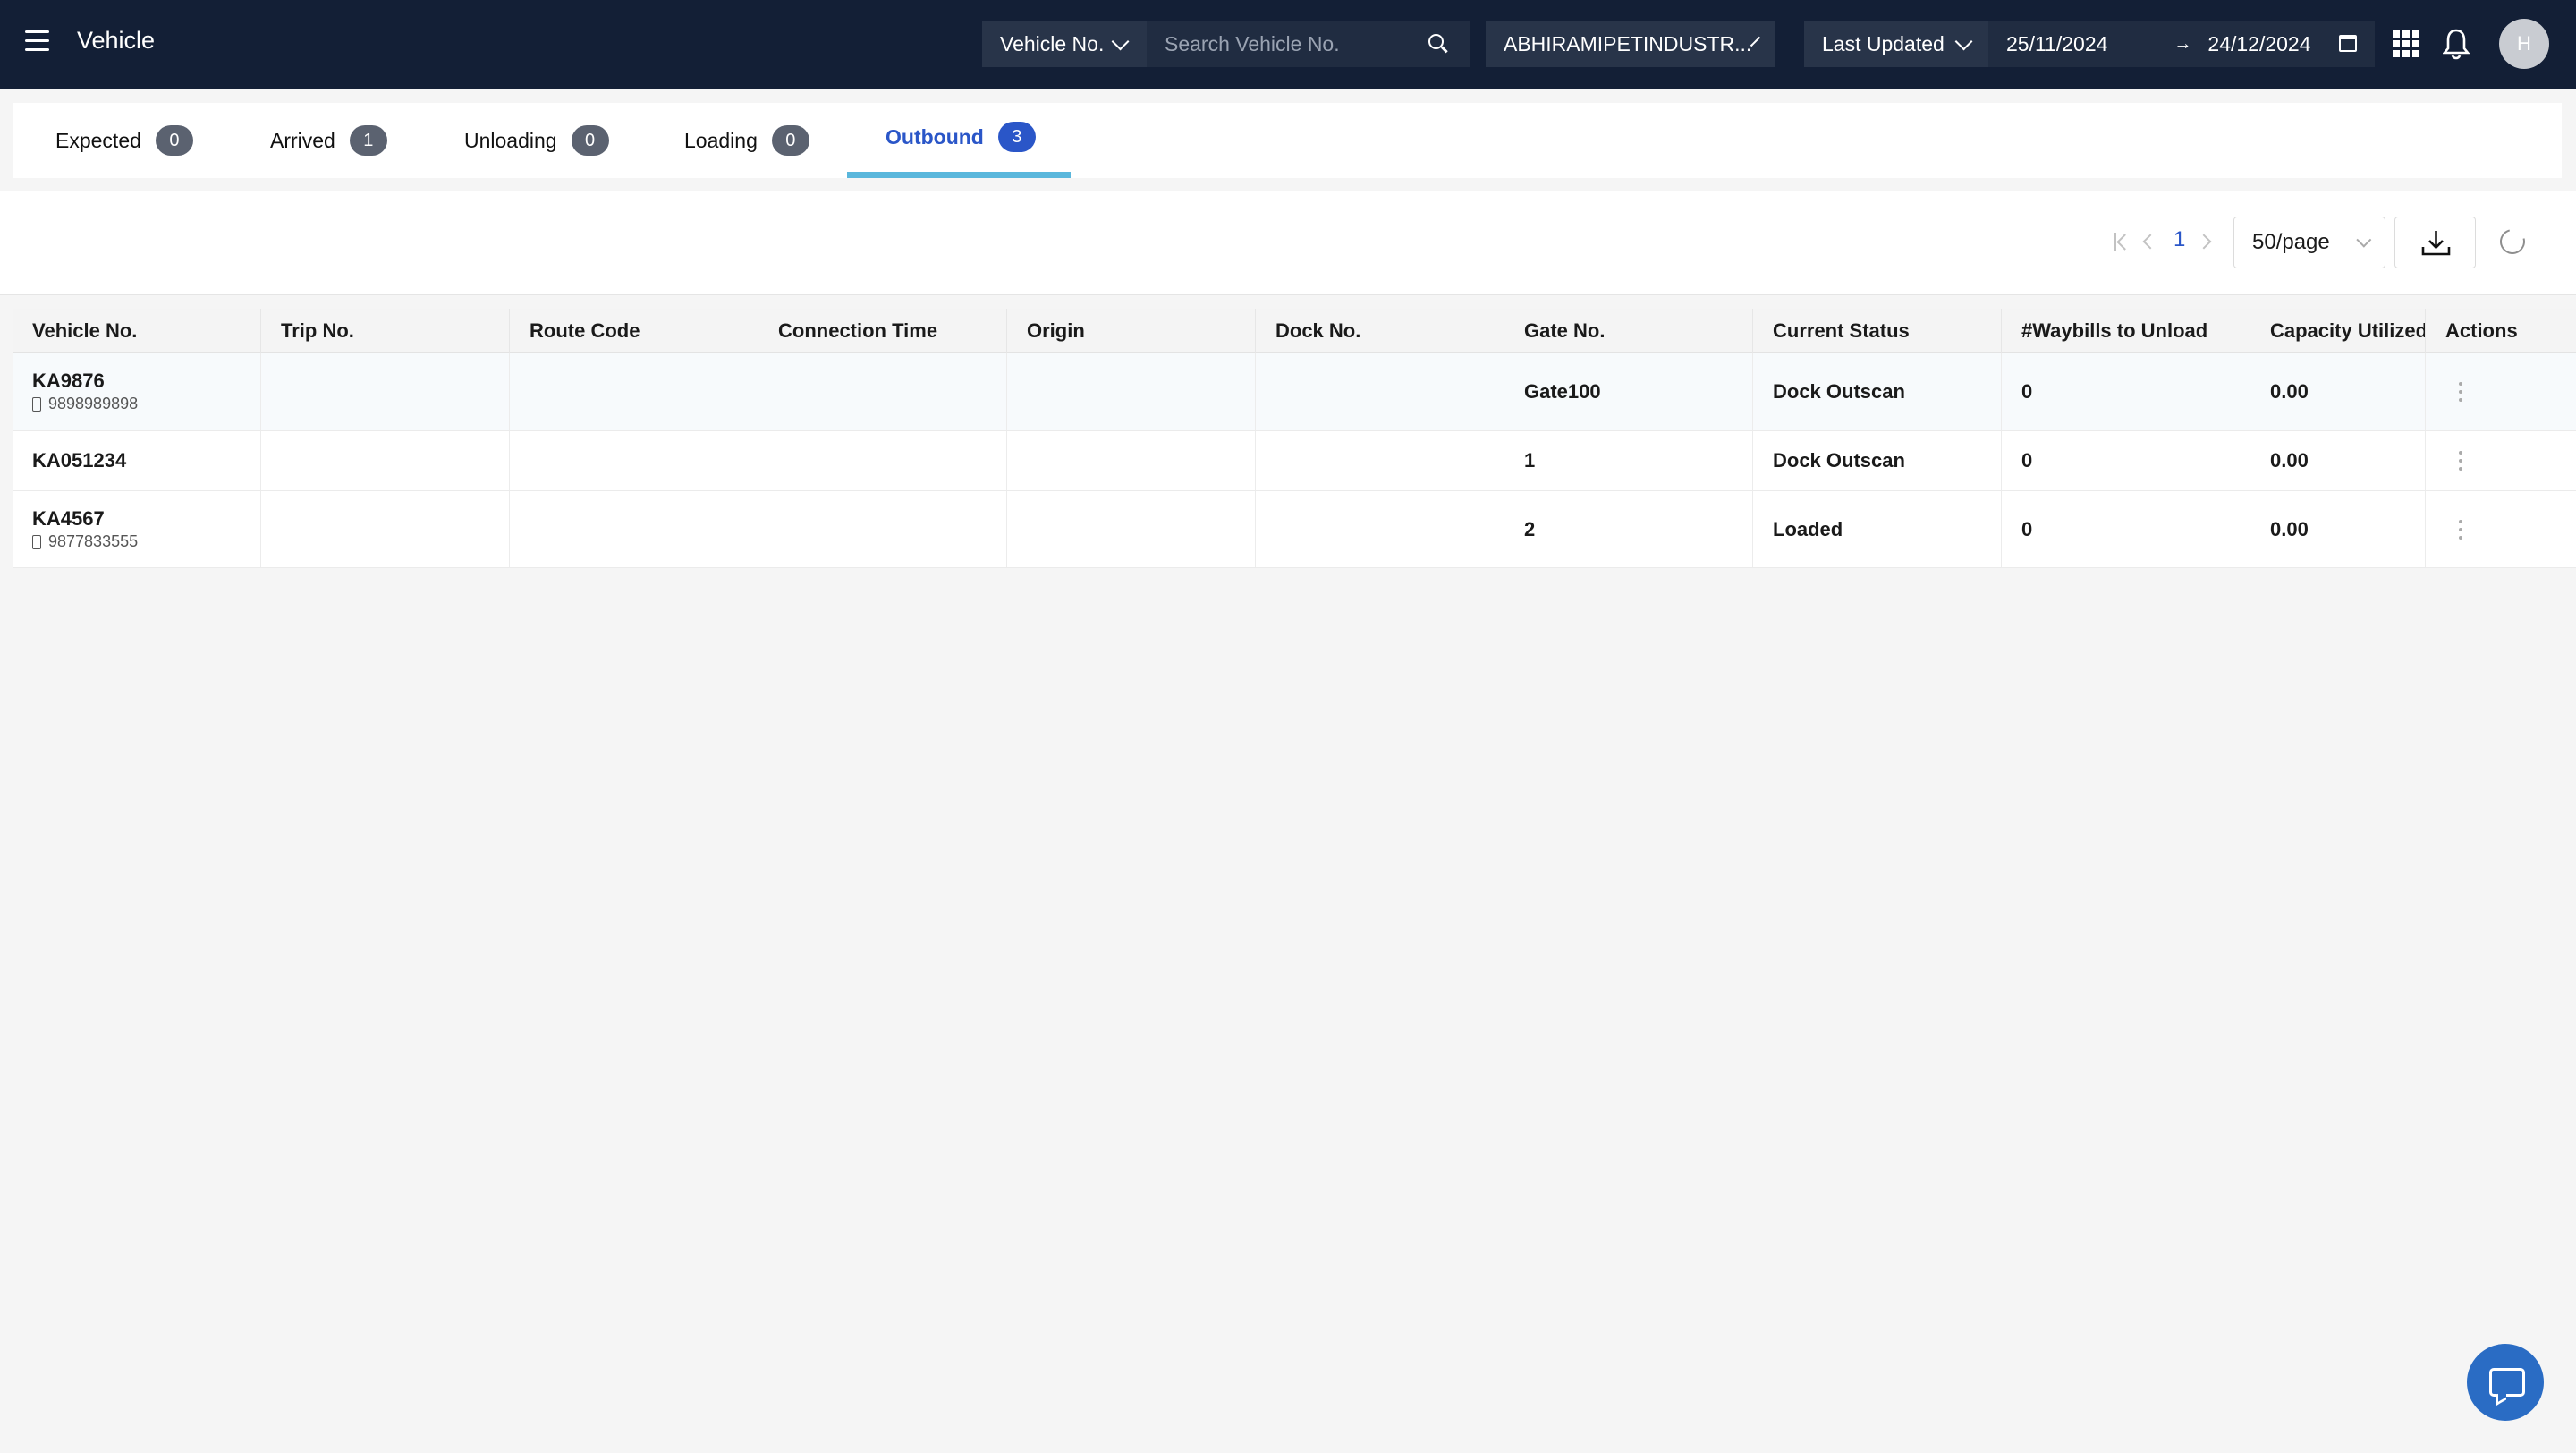 This screenshot has height=1453, width=2576. I want to click on tab-label: Unloading, so click(510, 140).